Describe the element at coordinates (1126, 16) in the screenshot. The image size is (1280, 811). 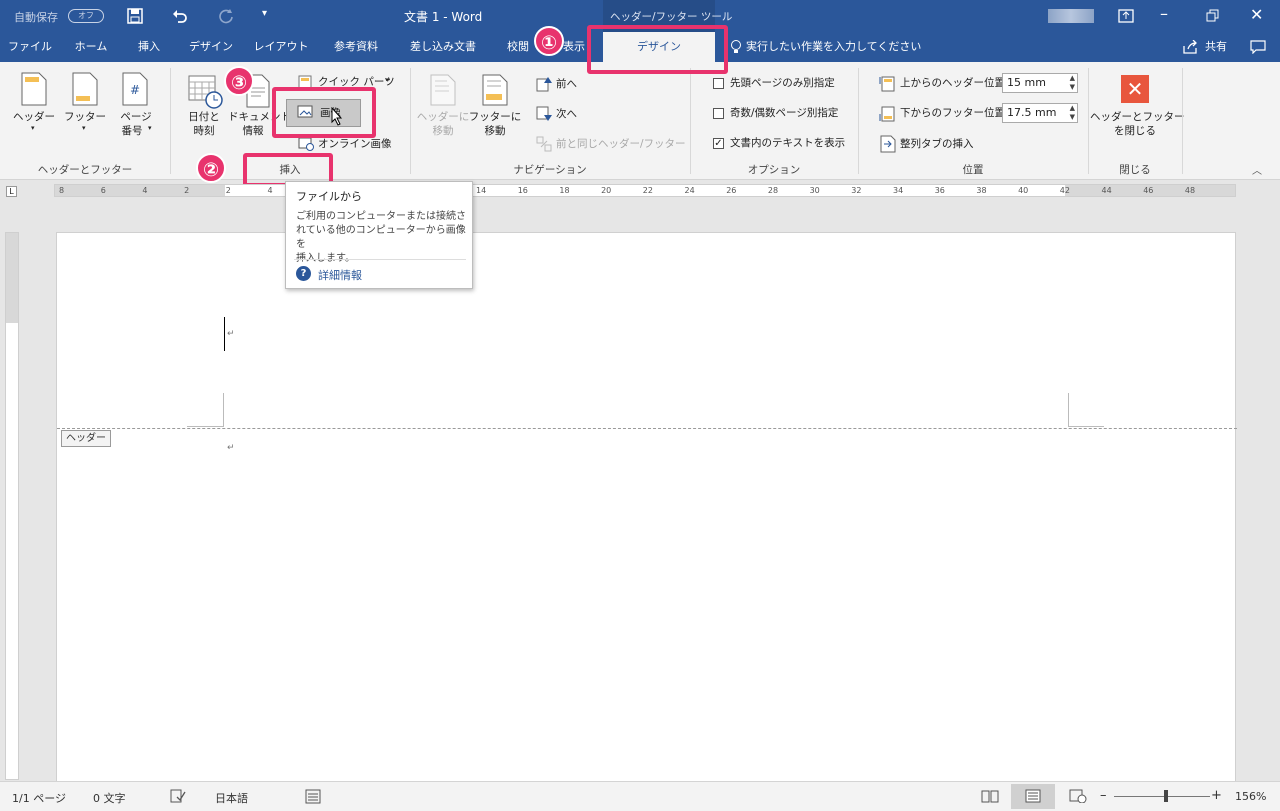
I see `ribbon-display-options-icon` at that location.